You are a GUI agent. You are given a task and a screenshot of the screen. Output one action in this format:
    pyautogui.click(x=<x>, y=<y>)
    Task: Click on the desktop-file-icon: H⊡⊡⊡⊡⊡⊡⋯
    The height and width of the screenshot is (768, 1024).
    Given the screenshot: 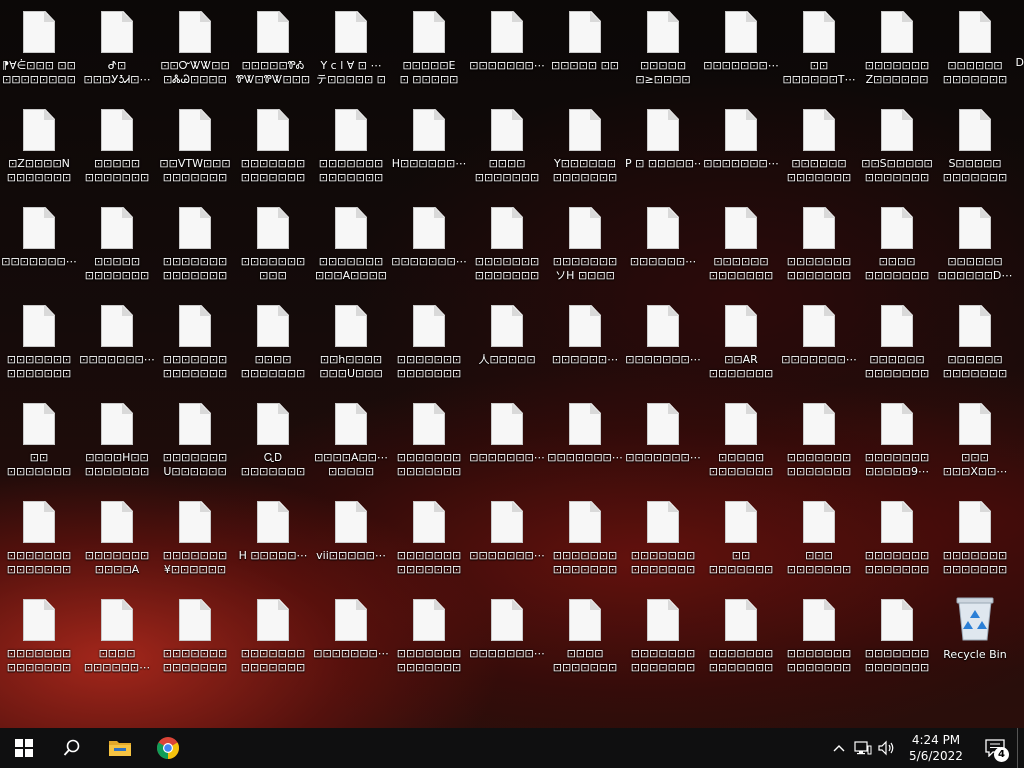 What is the action you would take?
    pyautogui.click(x=429, y=146)
    